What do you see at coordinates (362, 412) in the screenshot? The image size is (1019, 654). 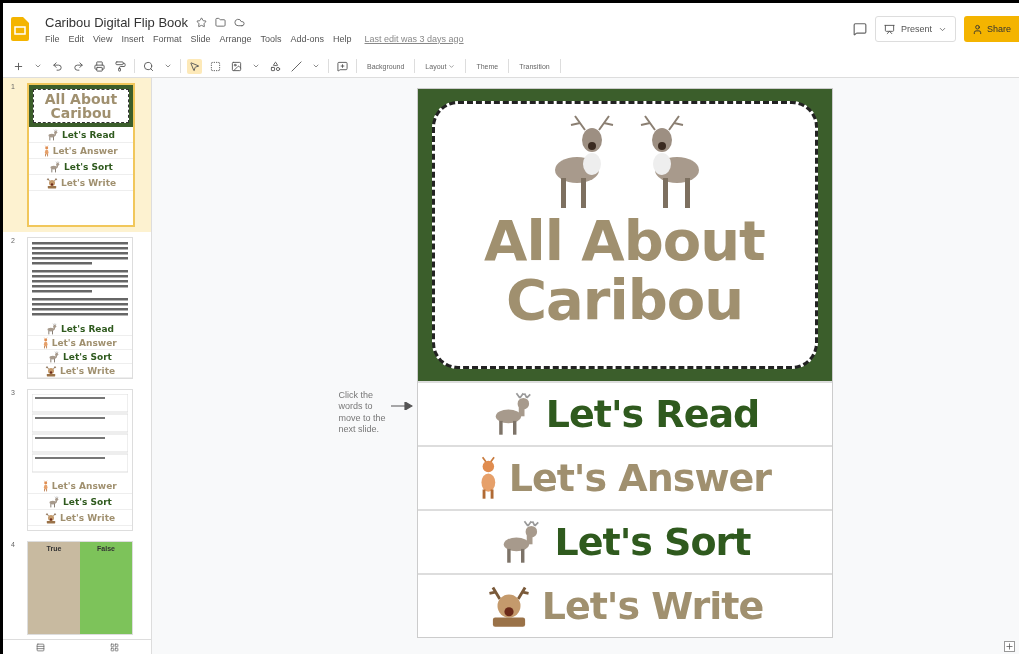 I see `speaker-note-text: Click the words to move to the next slide.` at bounding box center [362, 412].